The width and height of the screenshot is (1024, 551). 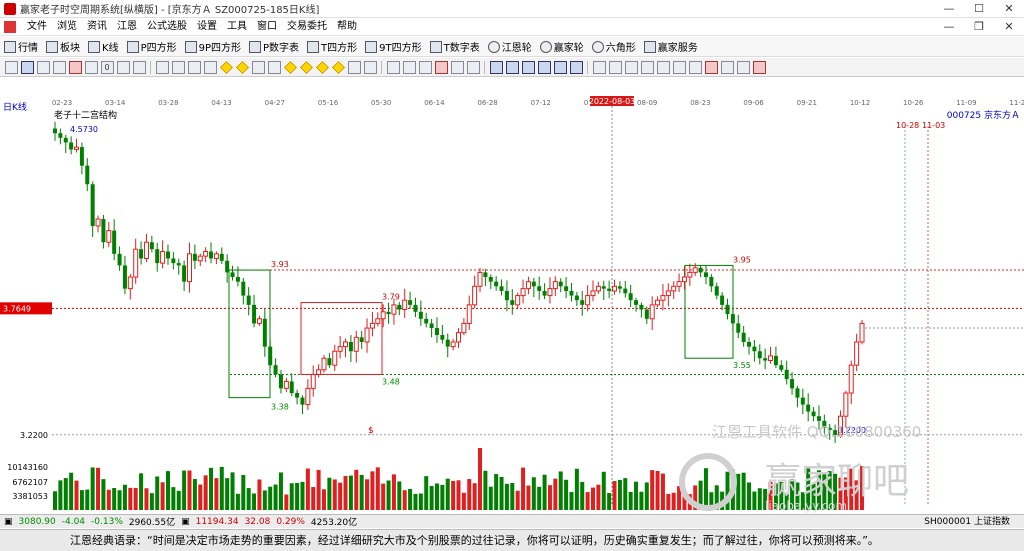 I want to click on ruler-icon, so click(x=473, y=67).